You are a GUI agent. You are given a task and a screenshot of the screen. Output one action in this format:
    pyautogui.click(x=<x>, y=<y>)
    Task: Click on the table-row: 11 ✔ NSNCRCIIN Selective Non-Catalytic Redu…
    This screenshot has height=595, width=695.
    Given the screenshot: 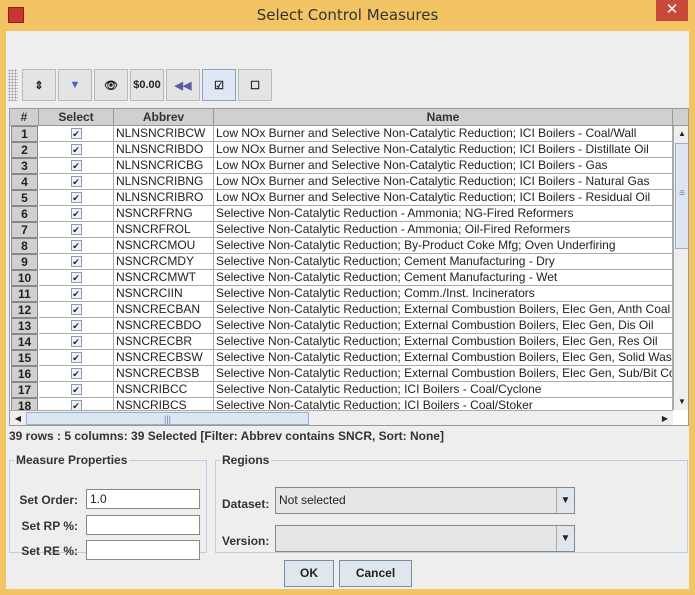 What is the action you would take?
    pyautogui.click(x=341, y=294)
    